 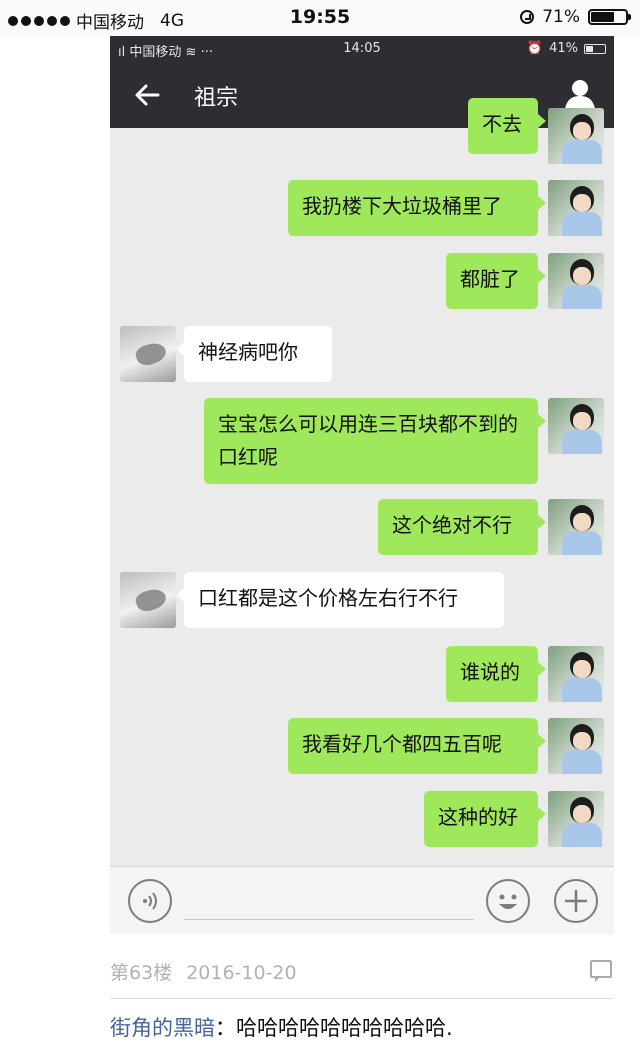 What do you see at coordinates (329, 919) in the screenshot?
I see `message-input` at bounding box center [329, 919].